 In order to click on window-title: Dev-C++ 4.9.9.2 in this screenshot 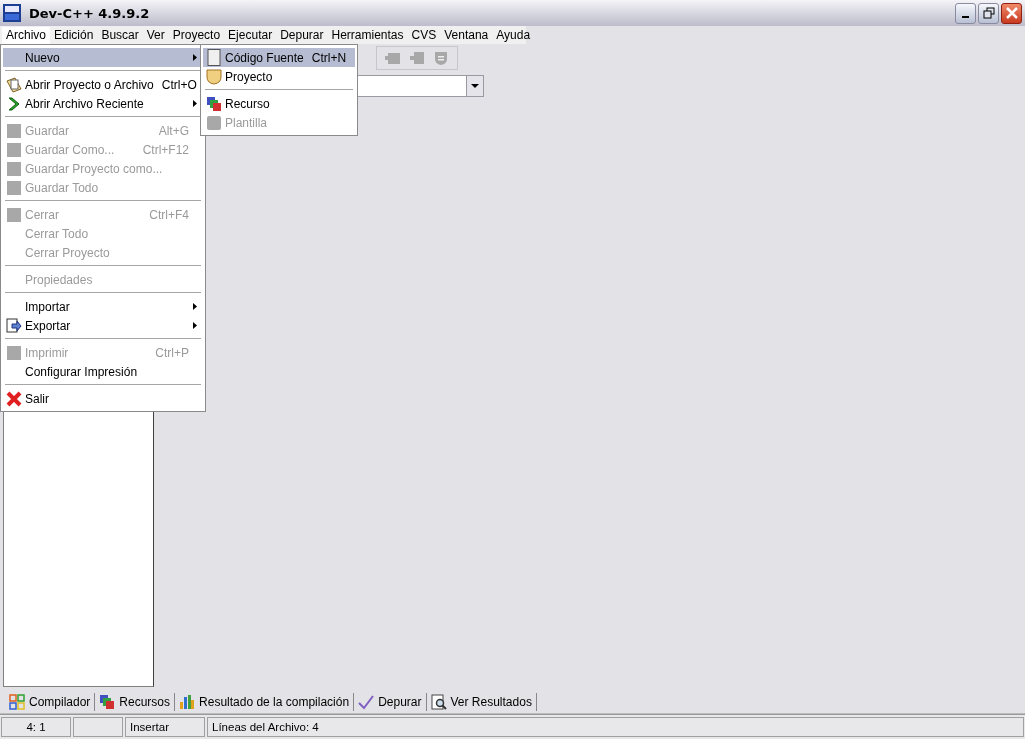, I will do `click(90, 13)`.